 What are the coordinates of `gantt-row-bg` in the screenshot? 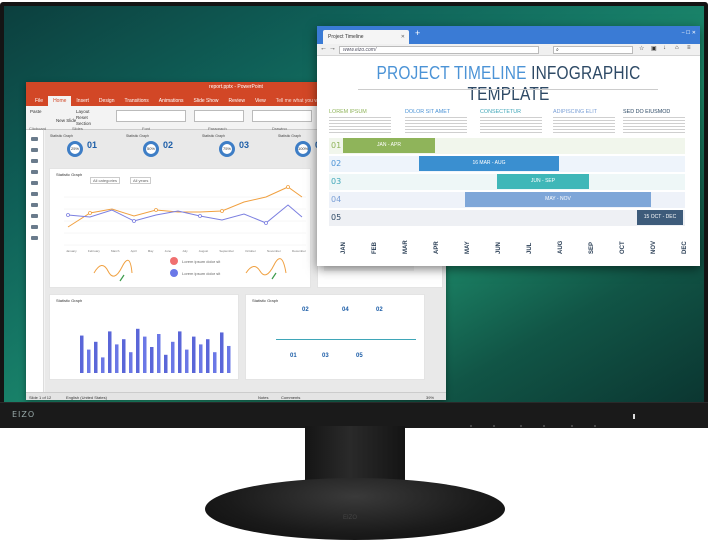 It's located at (507, 218).